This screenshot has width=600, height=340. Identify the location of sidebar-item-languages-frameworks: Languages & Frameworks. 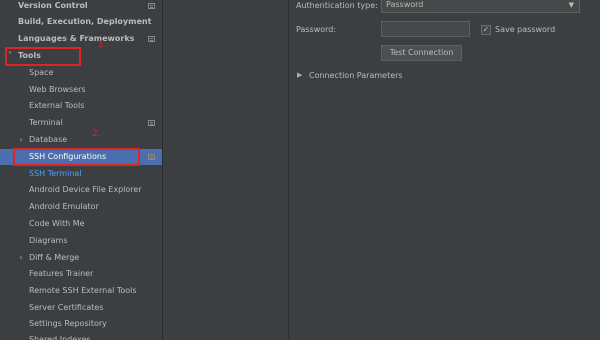
(81, 39).